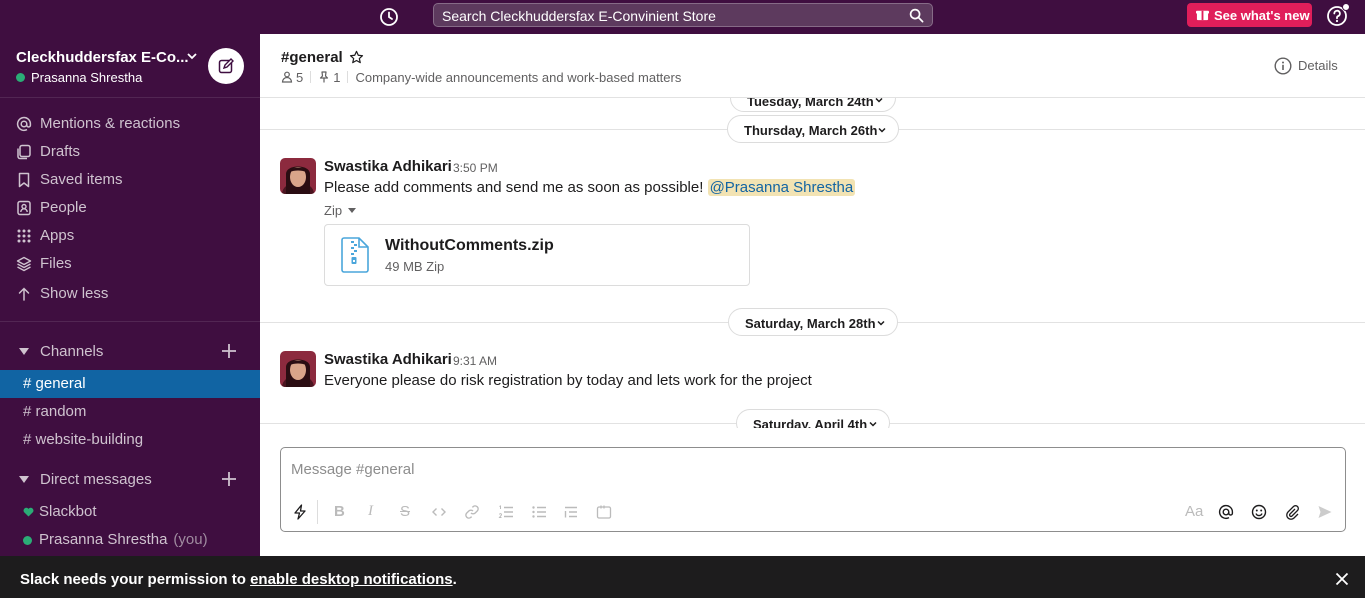 The height and width of the screenshot is (598, 1365). I want to click on attachment-paperclip-icon, so click(1292, 512).